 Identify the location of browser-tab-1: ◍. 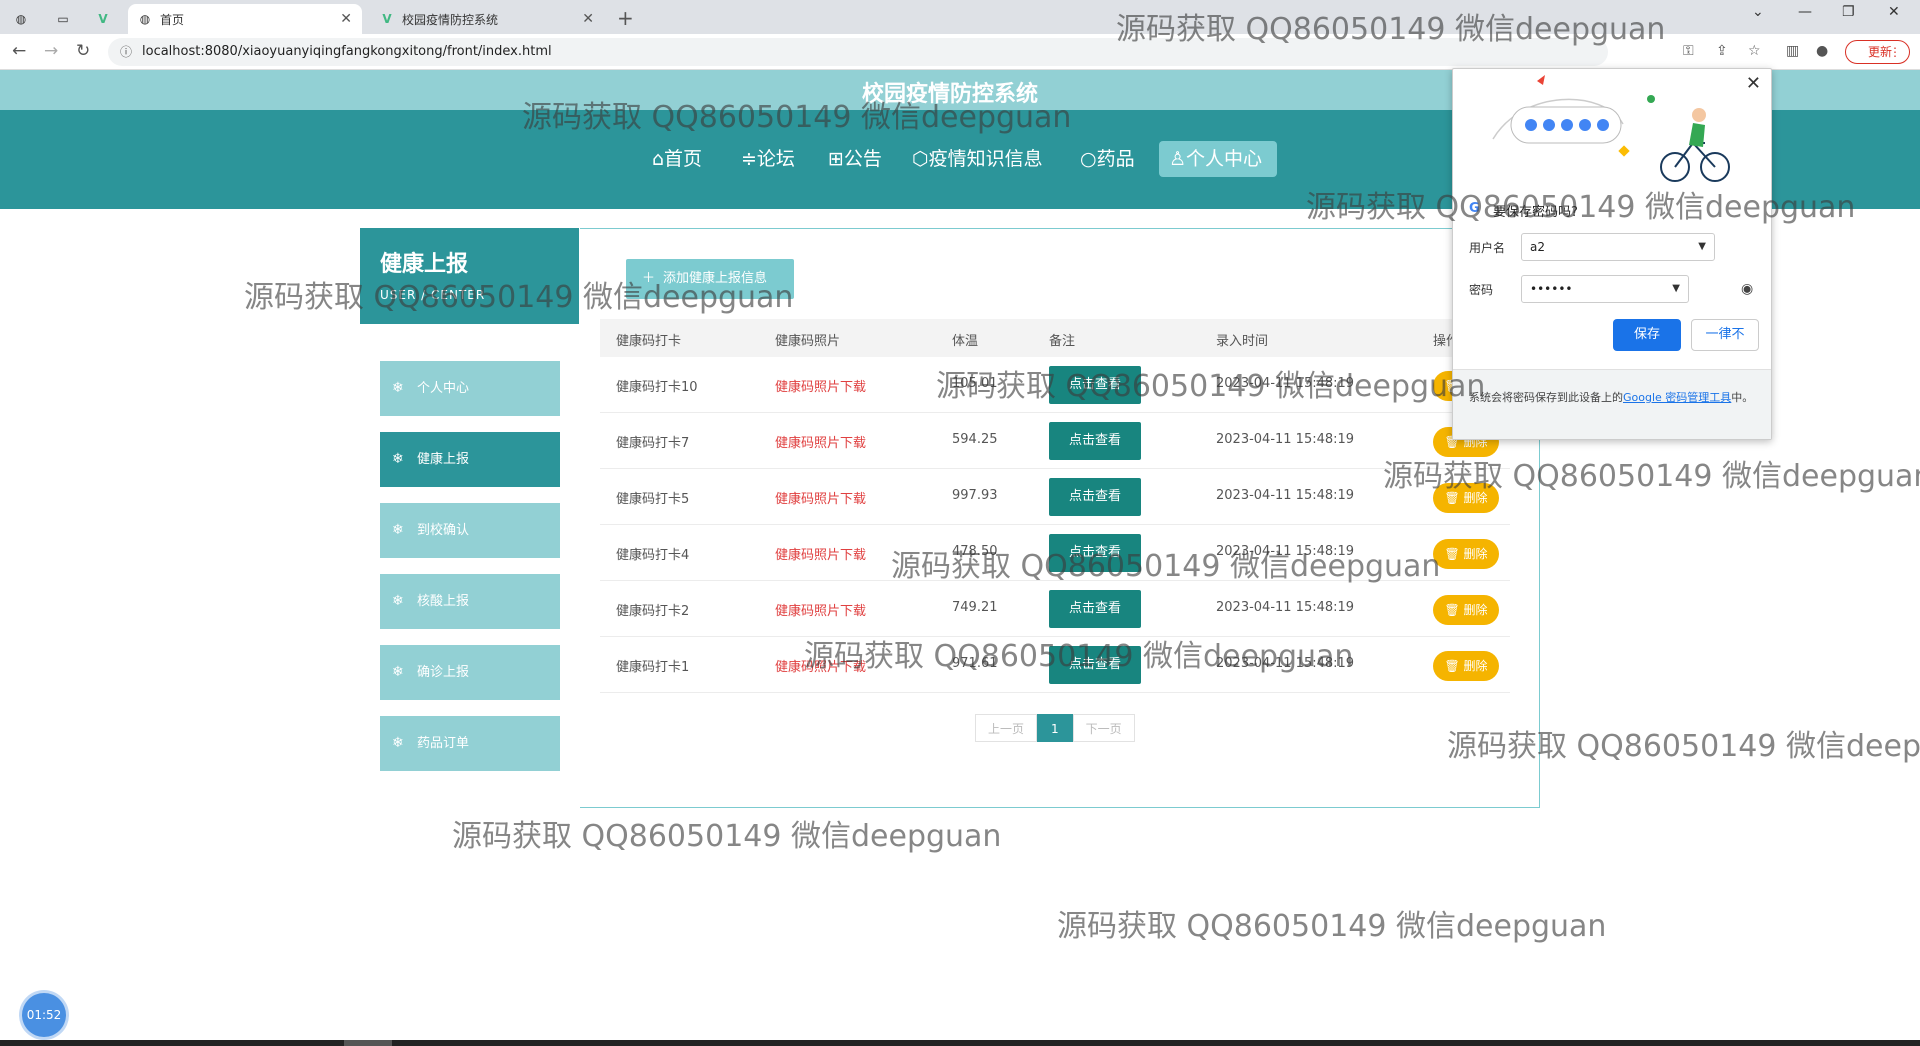
(25, 19).